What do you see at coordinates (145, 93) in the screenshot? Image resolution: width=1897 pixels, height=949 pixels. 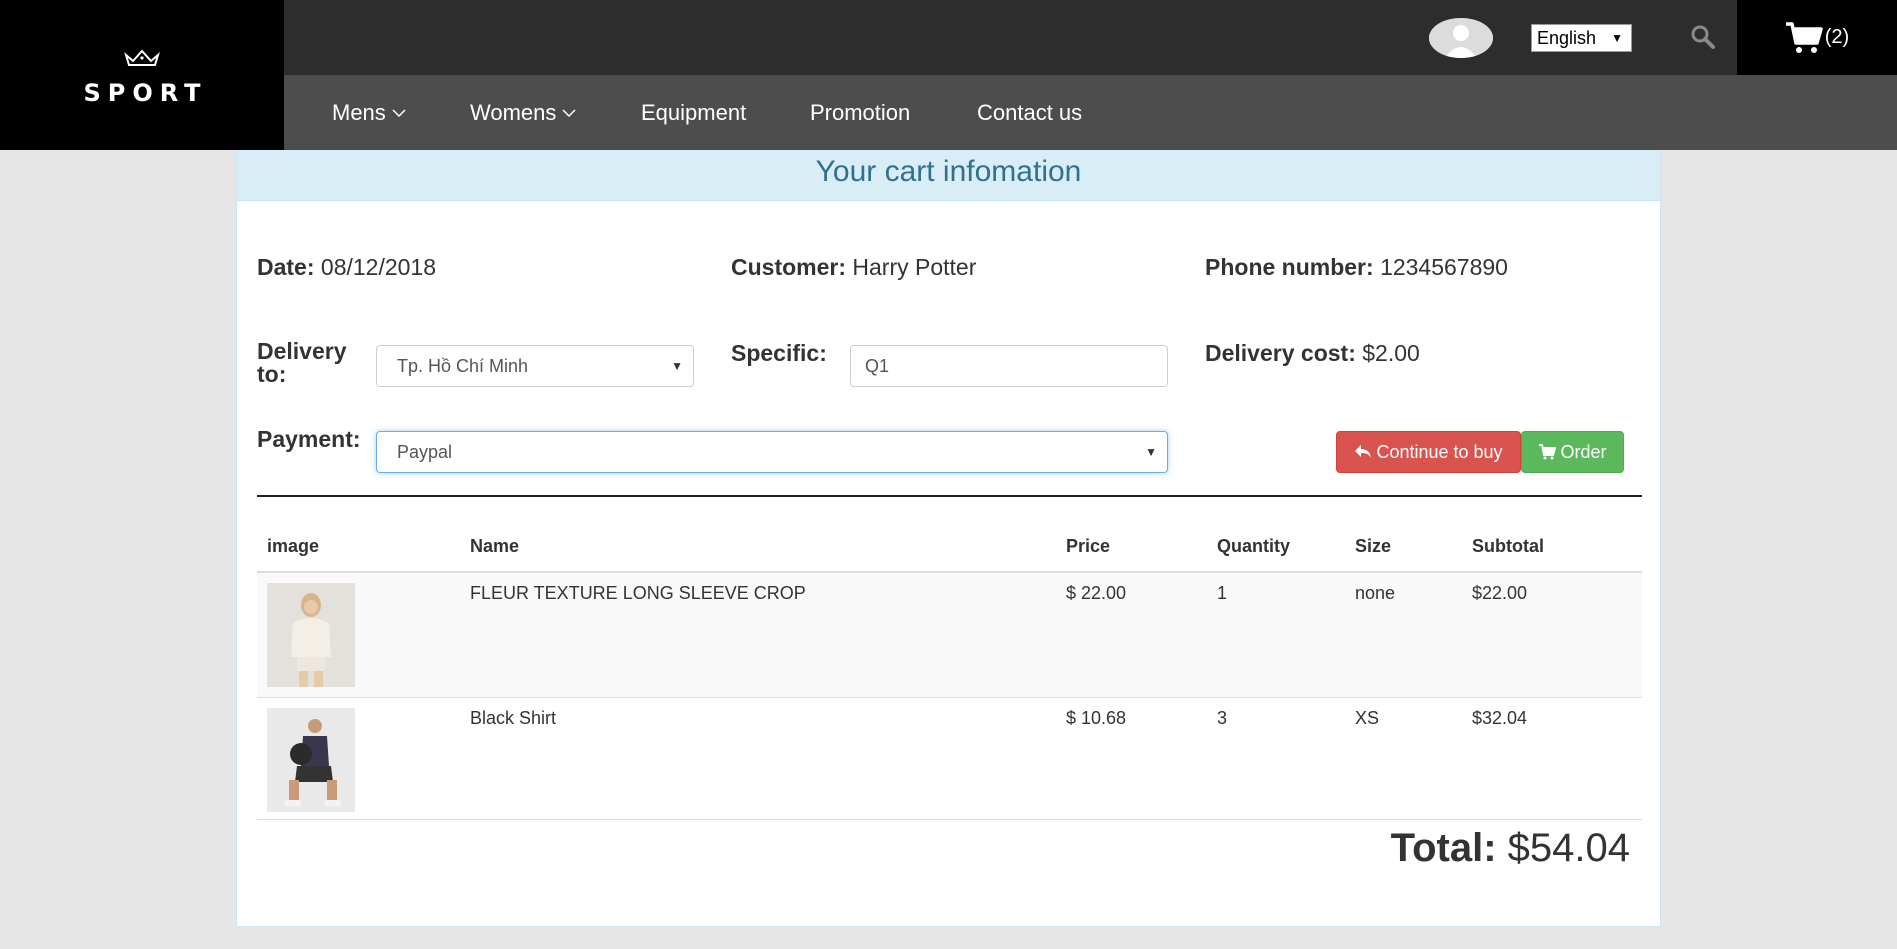 I see `brand-name: SPORT` at bounding box center [145, 93].